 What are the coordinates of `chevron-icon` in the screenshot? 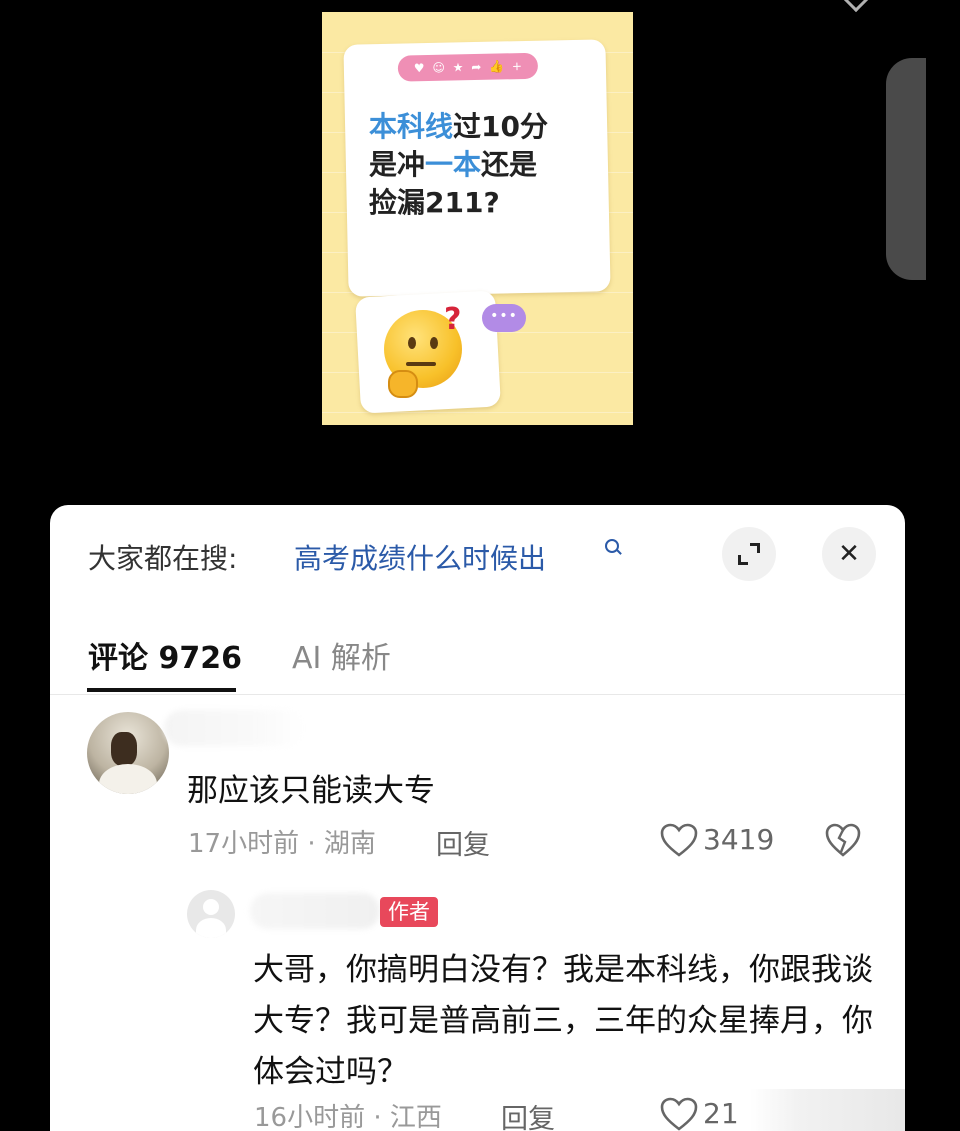 It's located at (856, 6).